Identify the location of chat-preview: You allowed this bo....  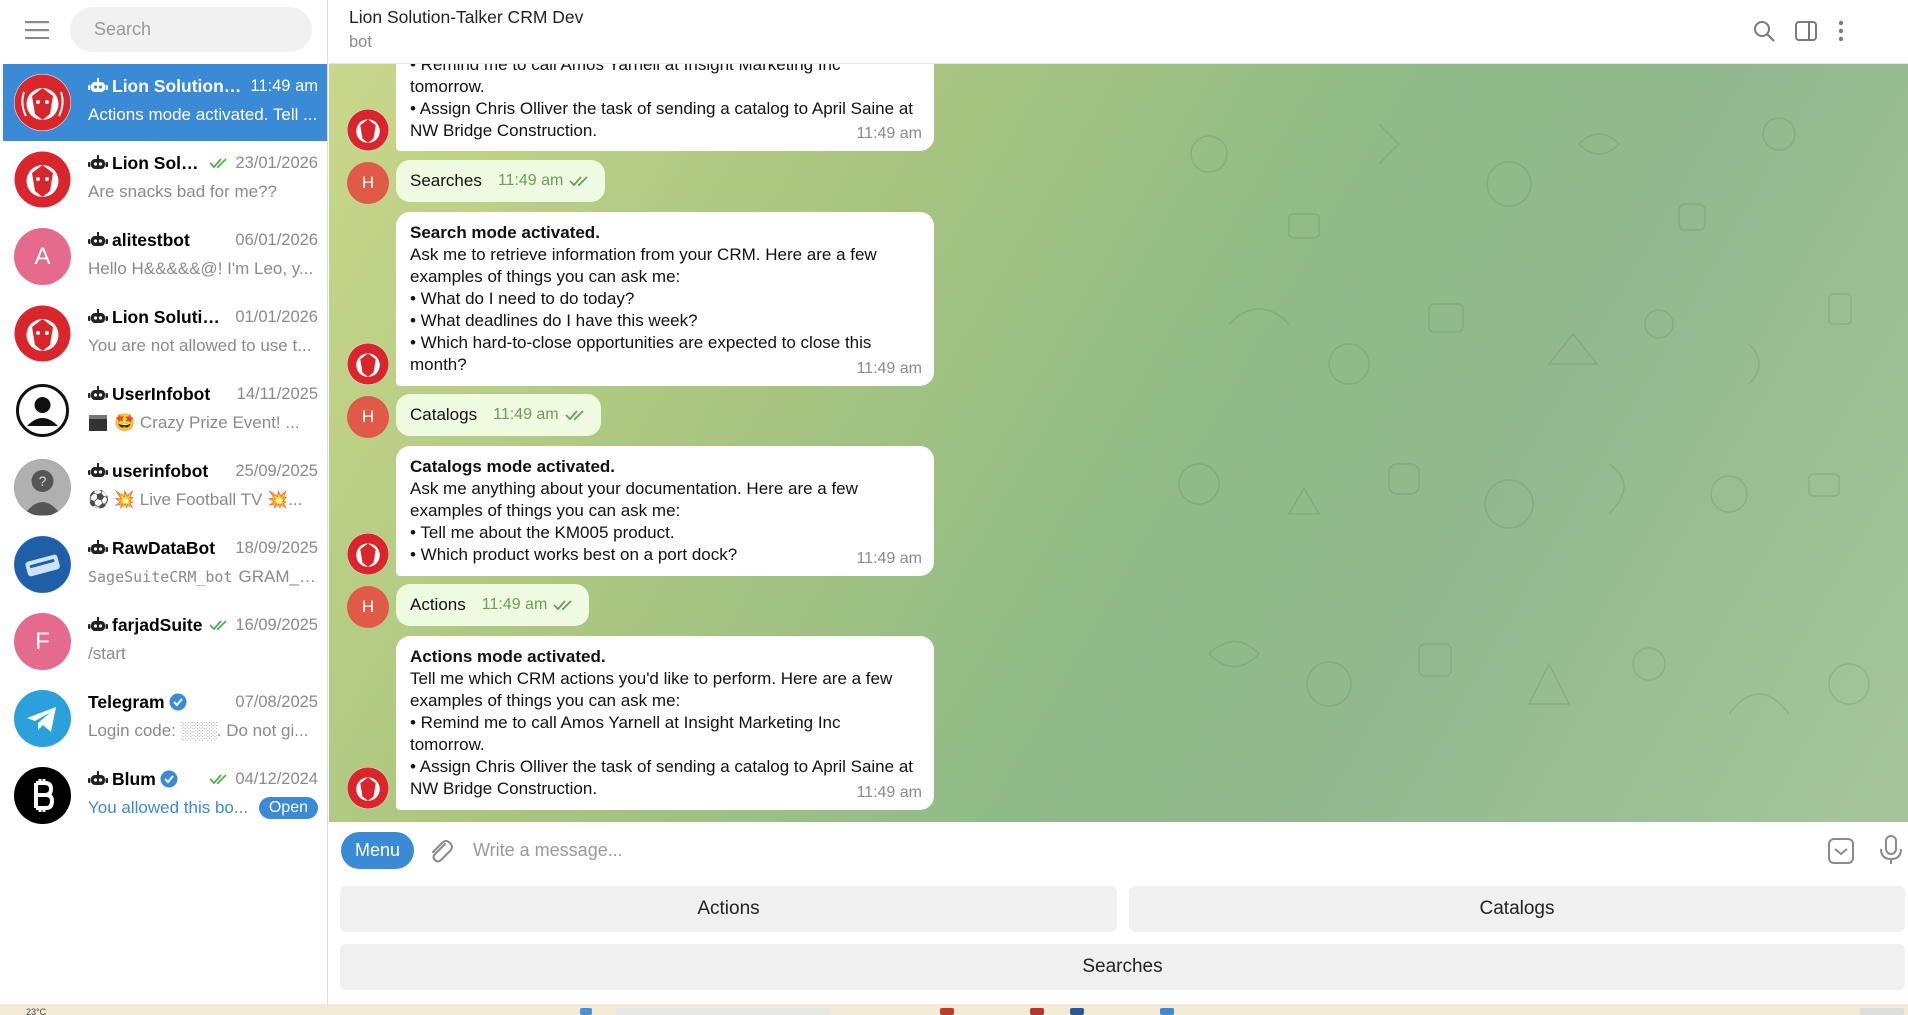
(168, 807).